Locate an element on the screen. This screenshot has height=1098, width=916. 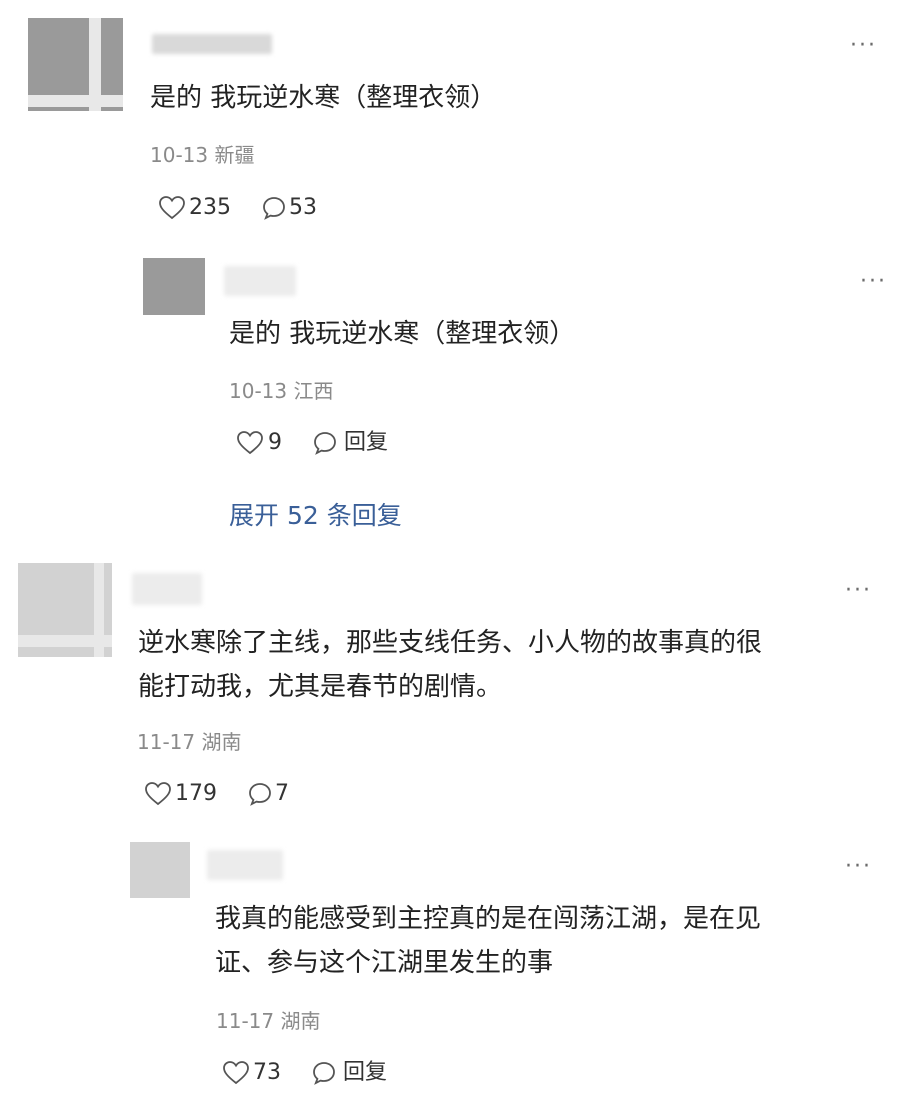
reply-actions: 9 回复 is located at coordinates (312, 443).